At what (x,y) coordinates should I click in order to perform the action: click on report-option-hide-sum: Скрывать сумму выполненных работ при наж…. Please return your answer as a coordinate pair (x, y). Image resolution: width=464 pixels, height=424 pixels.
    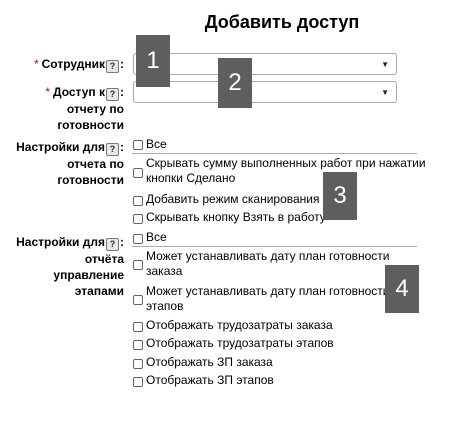
    Looking at the image, I should click on (286, 170).